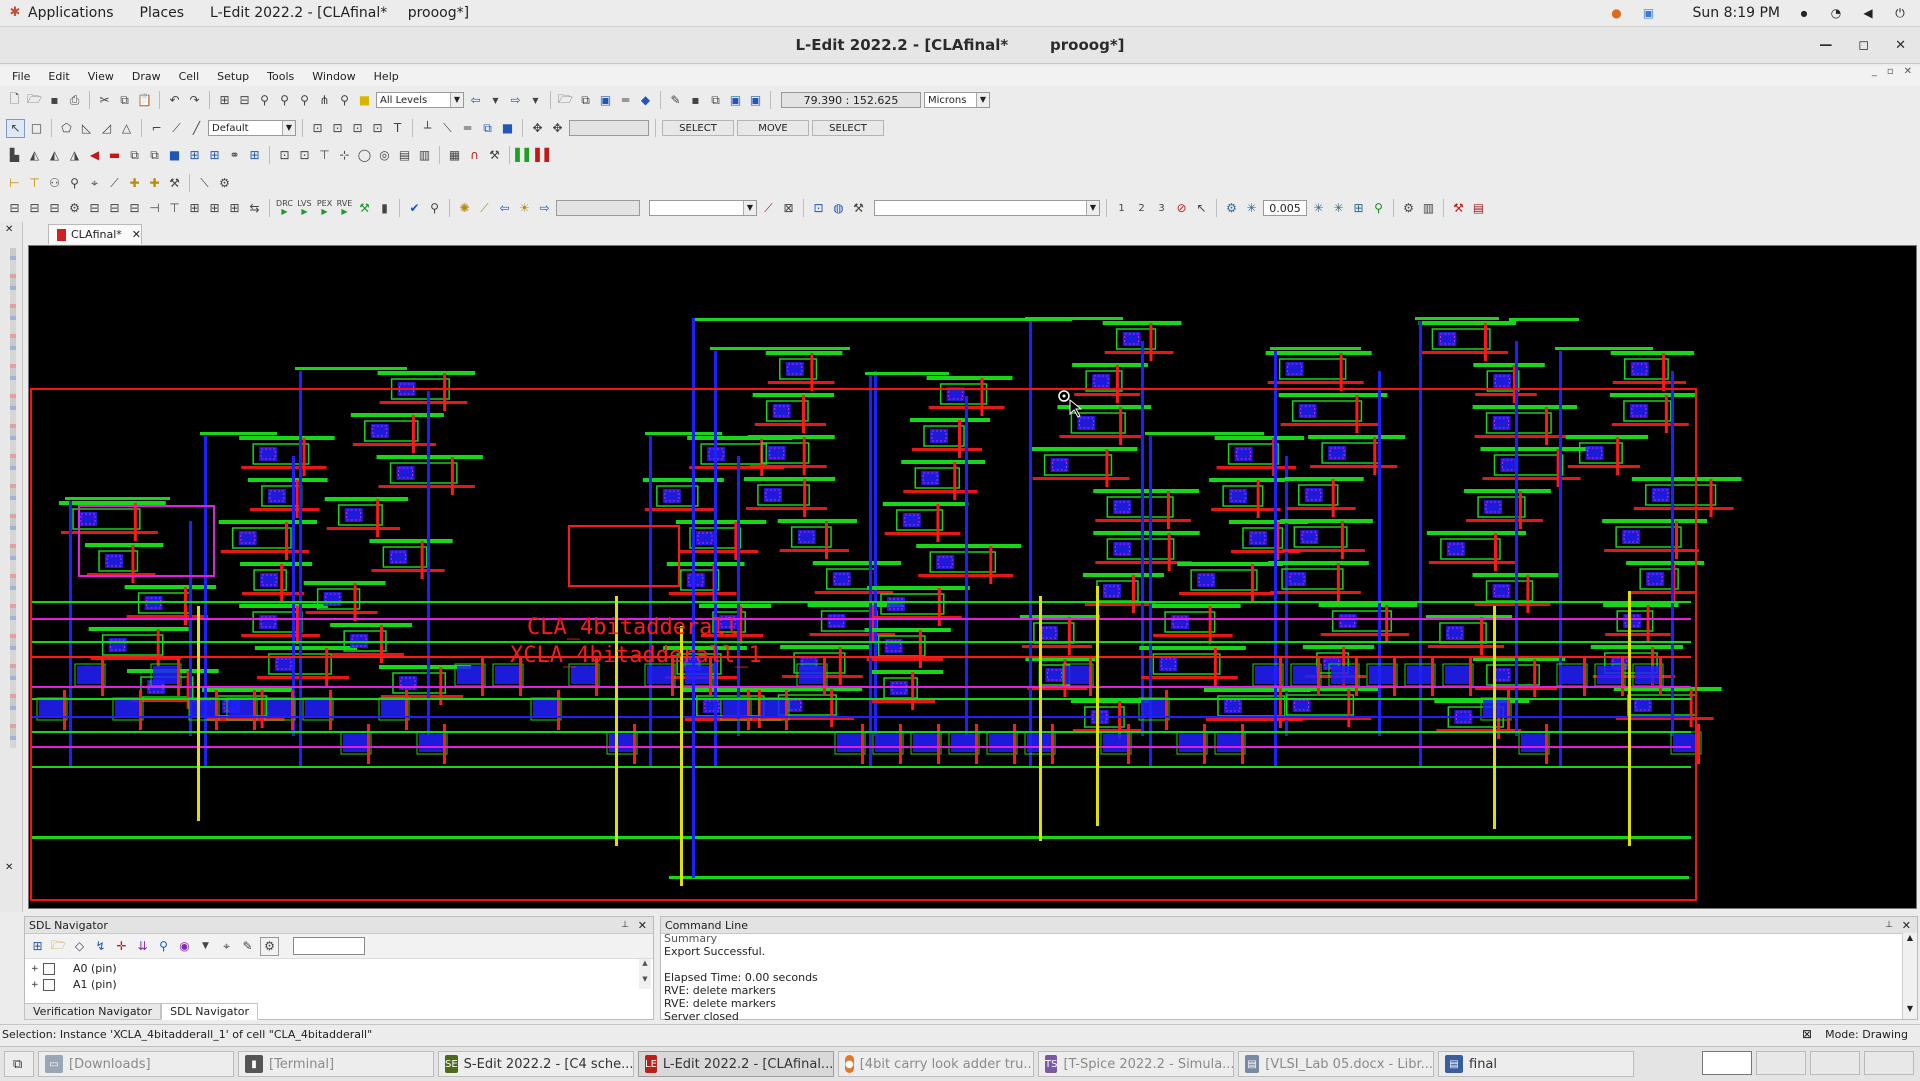 This screenshot has height=1081, width=1920. I want to click on next-marker-icon: ⇨, so click(544, 208).